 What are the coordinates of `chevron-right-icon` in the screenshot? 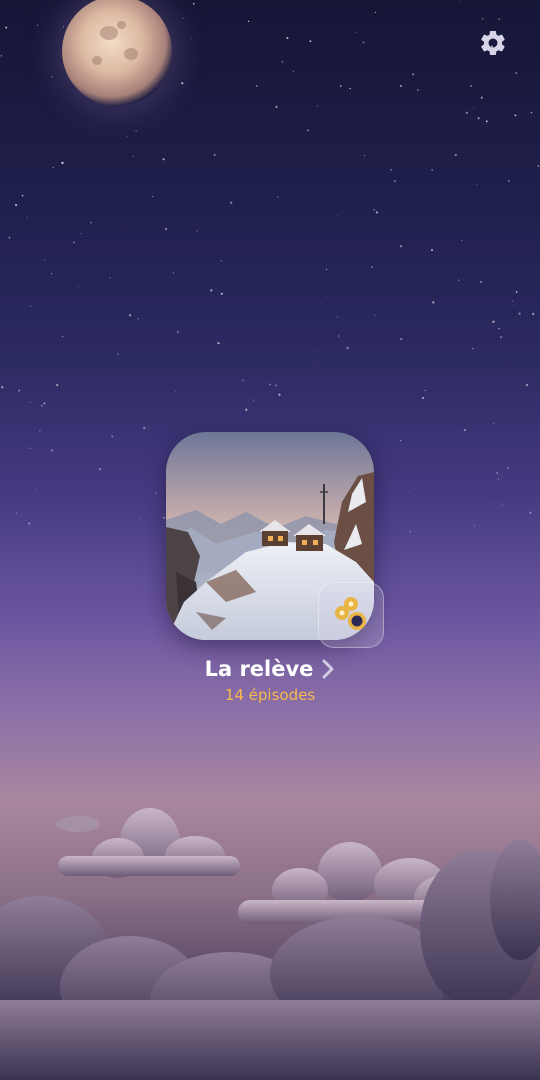 It's located at (328, 669).